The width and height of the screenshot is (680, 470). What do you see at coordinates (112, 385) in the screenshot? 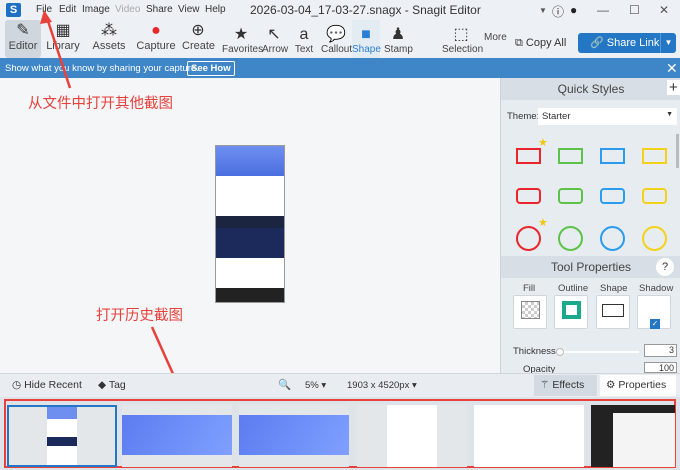
I see `tag-button: ◆ Tag` at bounding box center [112, 385].